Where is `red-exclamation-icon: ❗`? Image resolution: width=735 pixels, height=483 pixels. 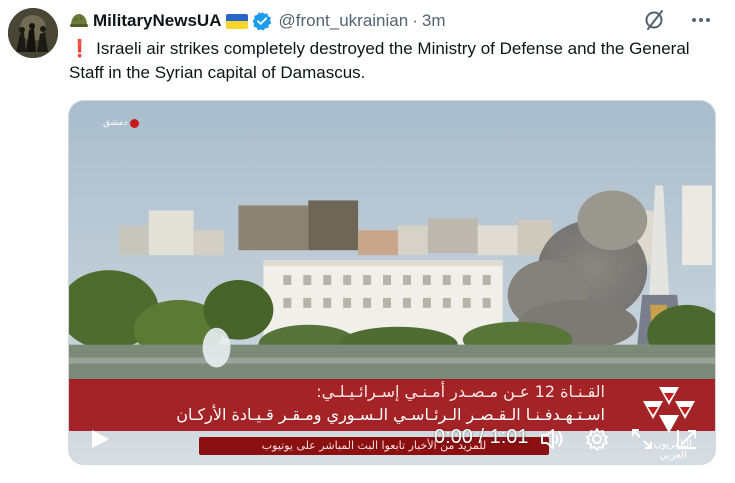
red-exclamation-icon: ❗ is located at coordinates (80, 48).